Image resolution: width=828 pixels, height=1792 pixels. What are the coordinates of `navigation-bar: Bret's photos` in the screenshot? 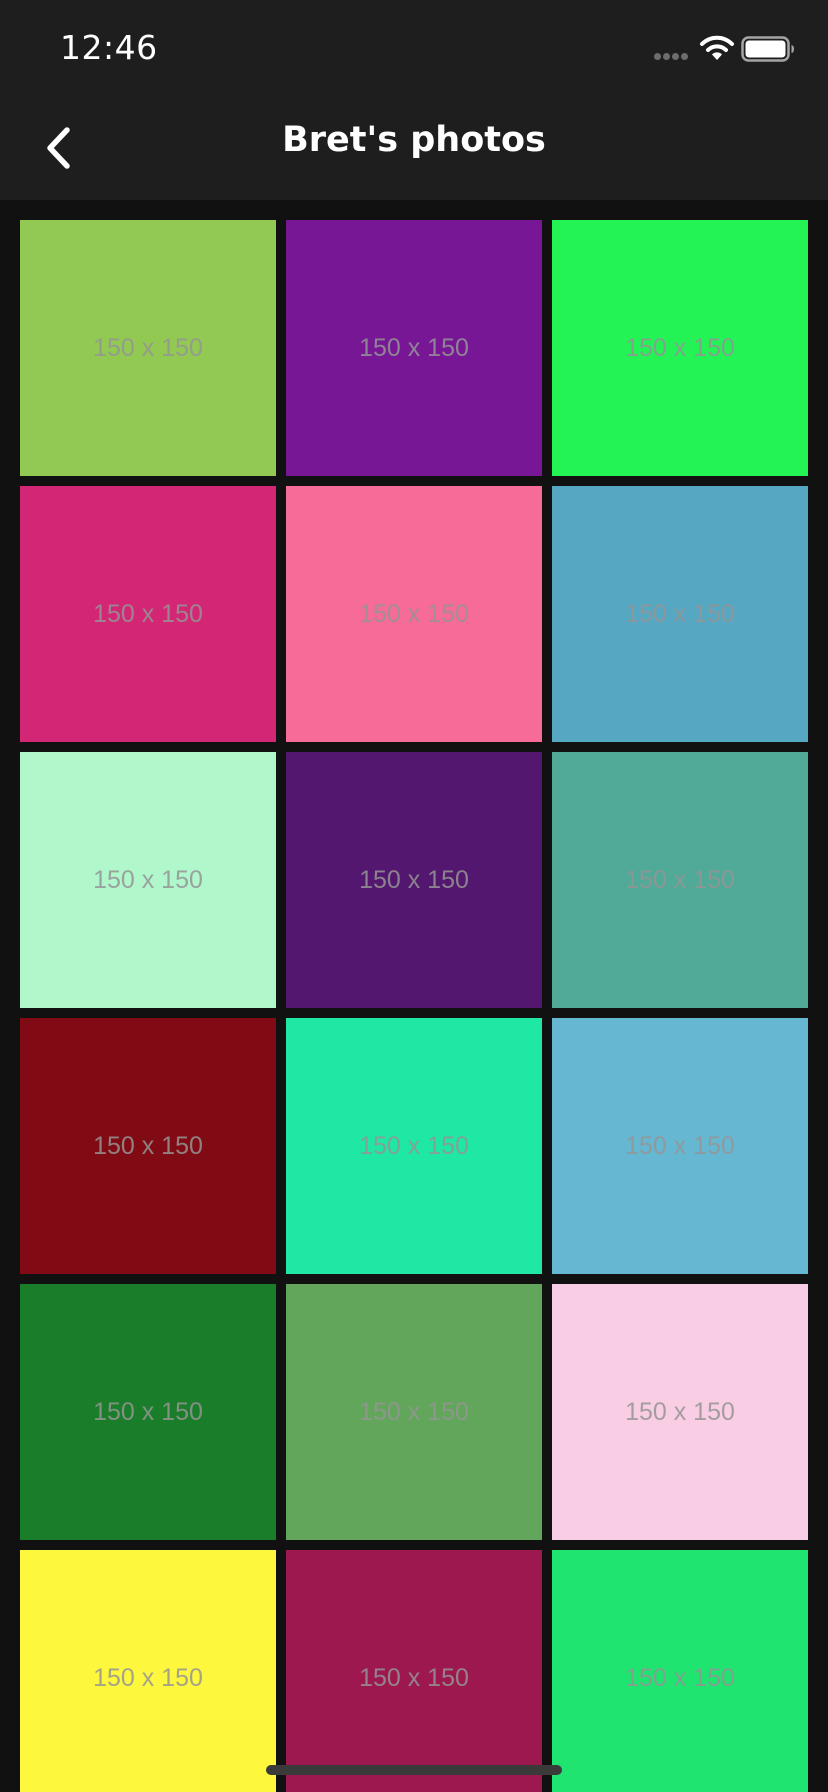 It's located at (414, 148).